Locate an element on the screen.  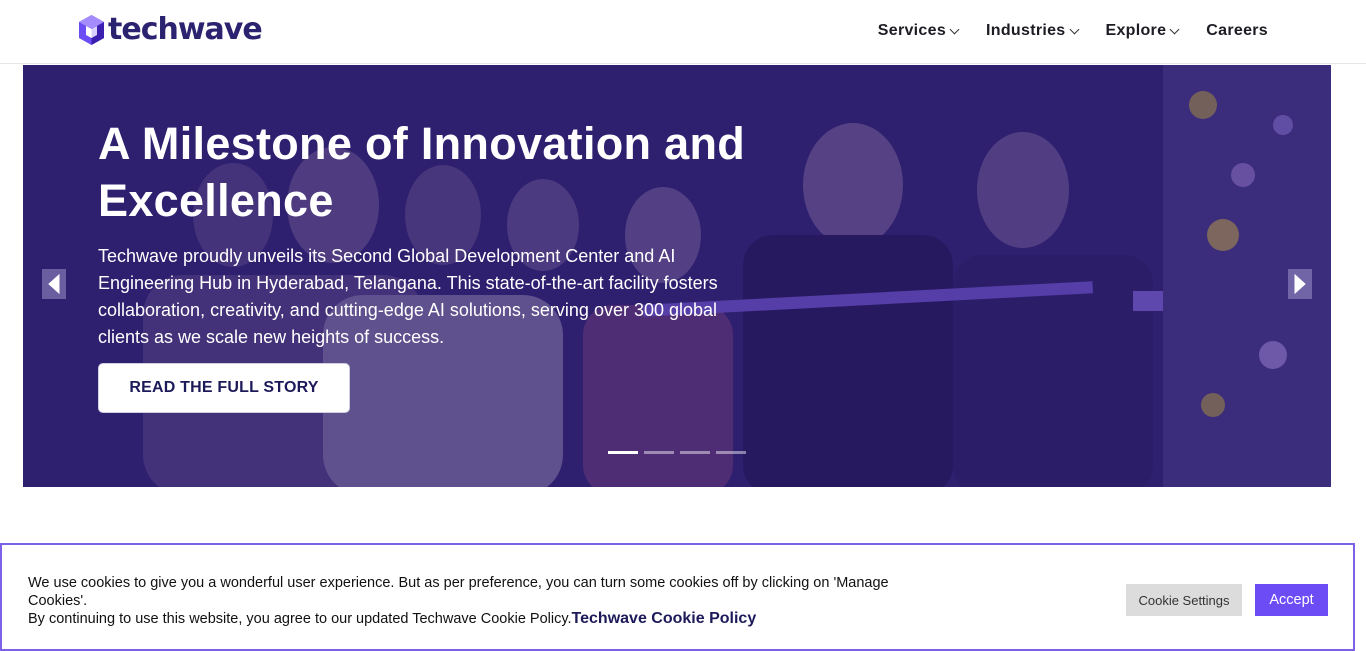
nav-item-industries: Industries is located at coordinates (1032, 31).